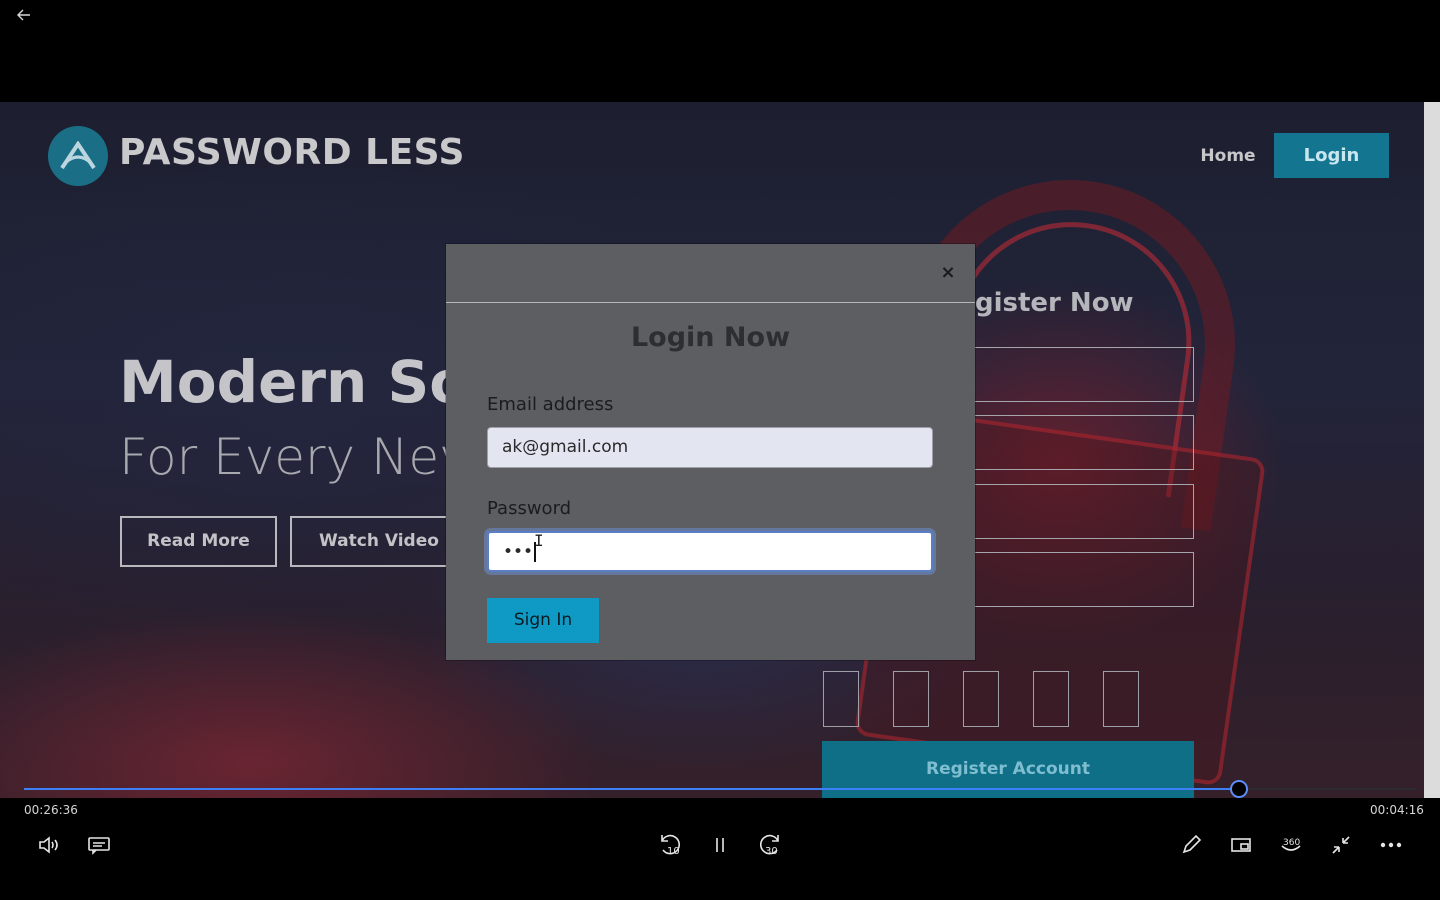 The height and width of the screenshot is (900, 1440). I want to click on time-elapsed: 00:26:36, so click(51, 810).